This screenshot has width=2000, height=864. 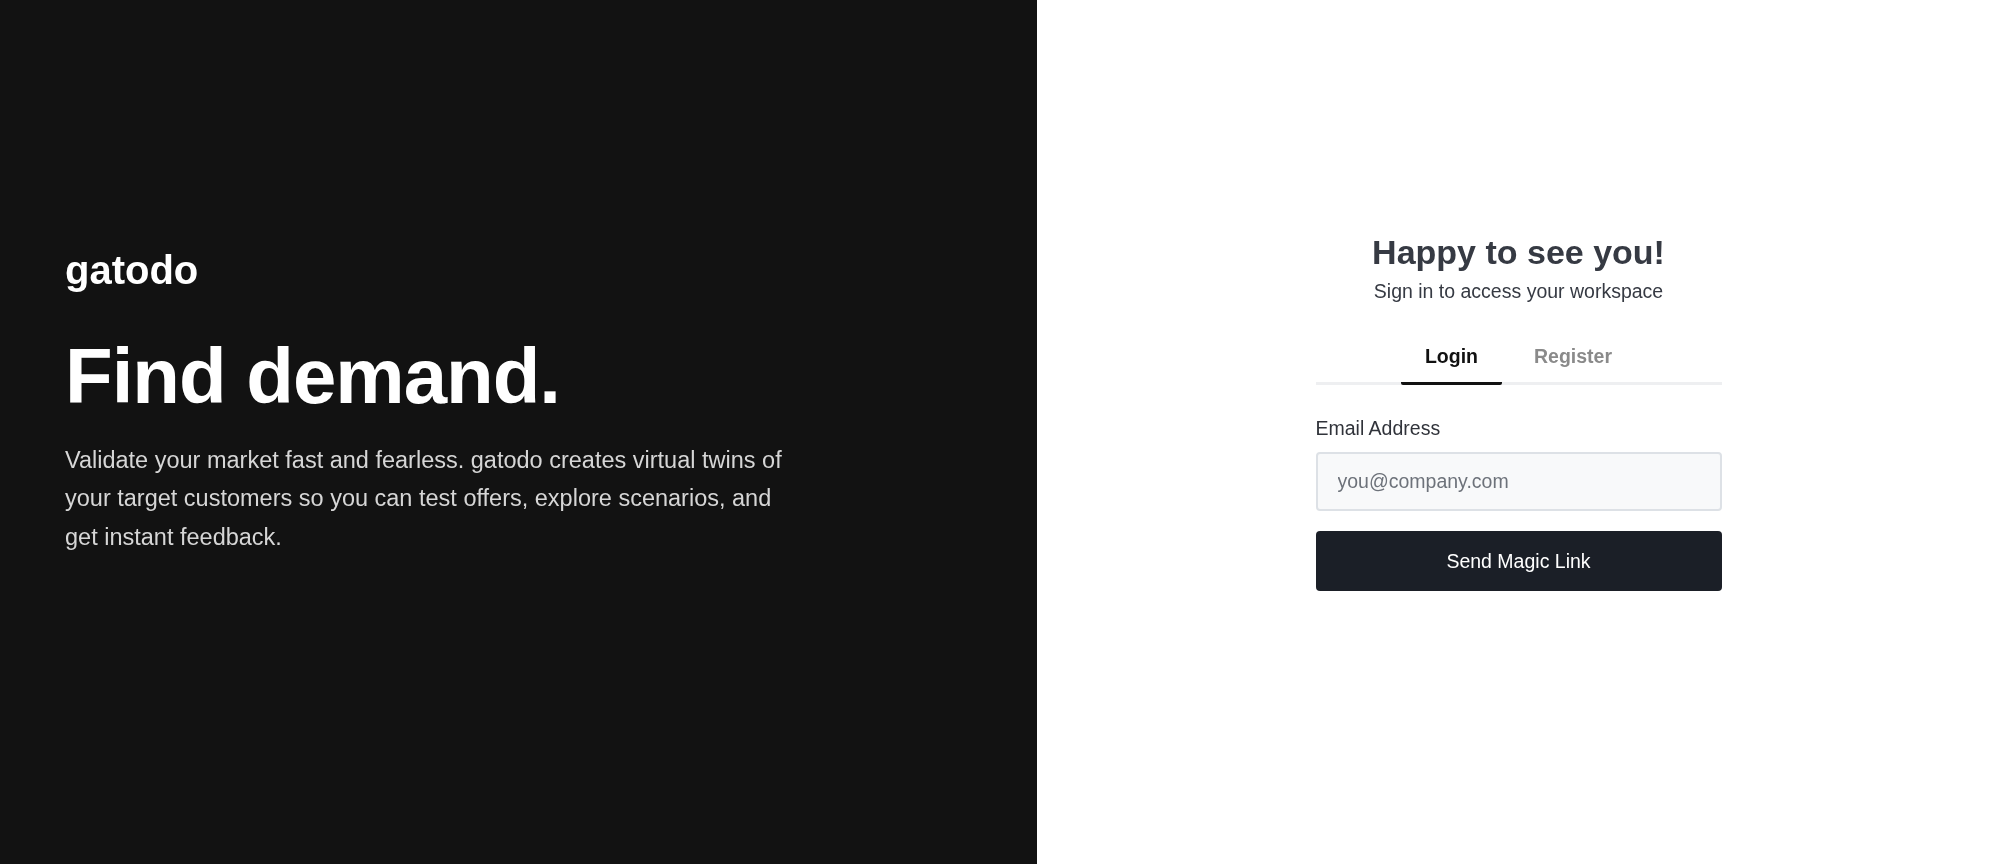 I want to click on send-magic-link-button: Send Magic Link, so click(x=1518, y=561).